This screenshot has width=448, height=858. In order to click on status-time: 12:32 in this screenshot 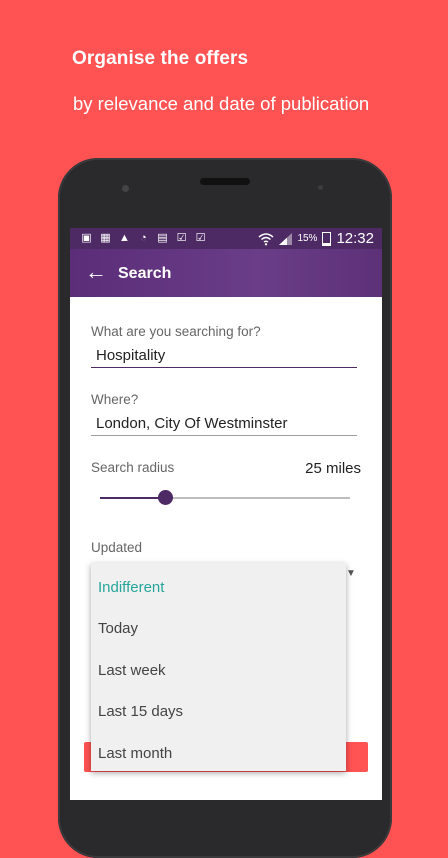, I will do `click(355, 238)`.